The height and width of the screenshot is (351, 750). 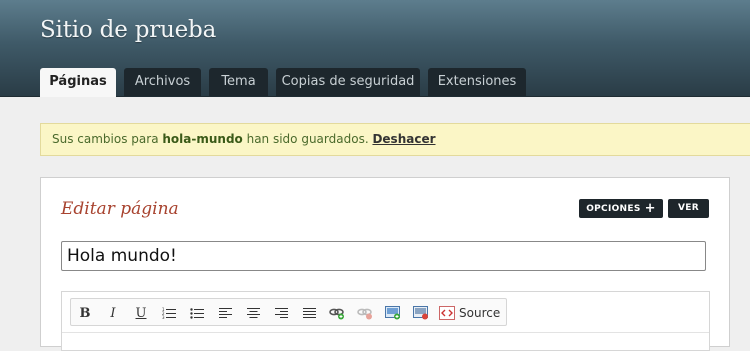 I want to click on tab-extensiones: Extensiones, so click(x=477, y=82).